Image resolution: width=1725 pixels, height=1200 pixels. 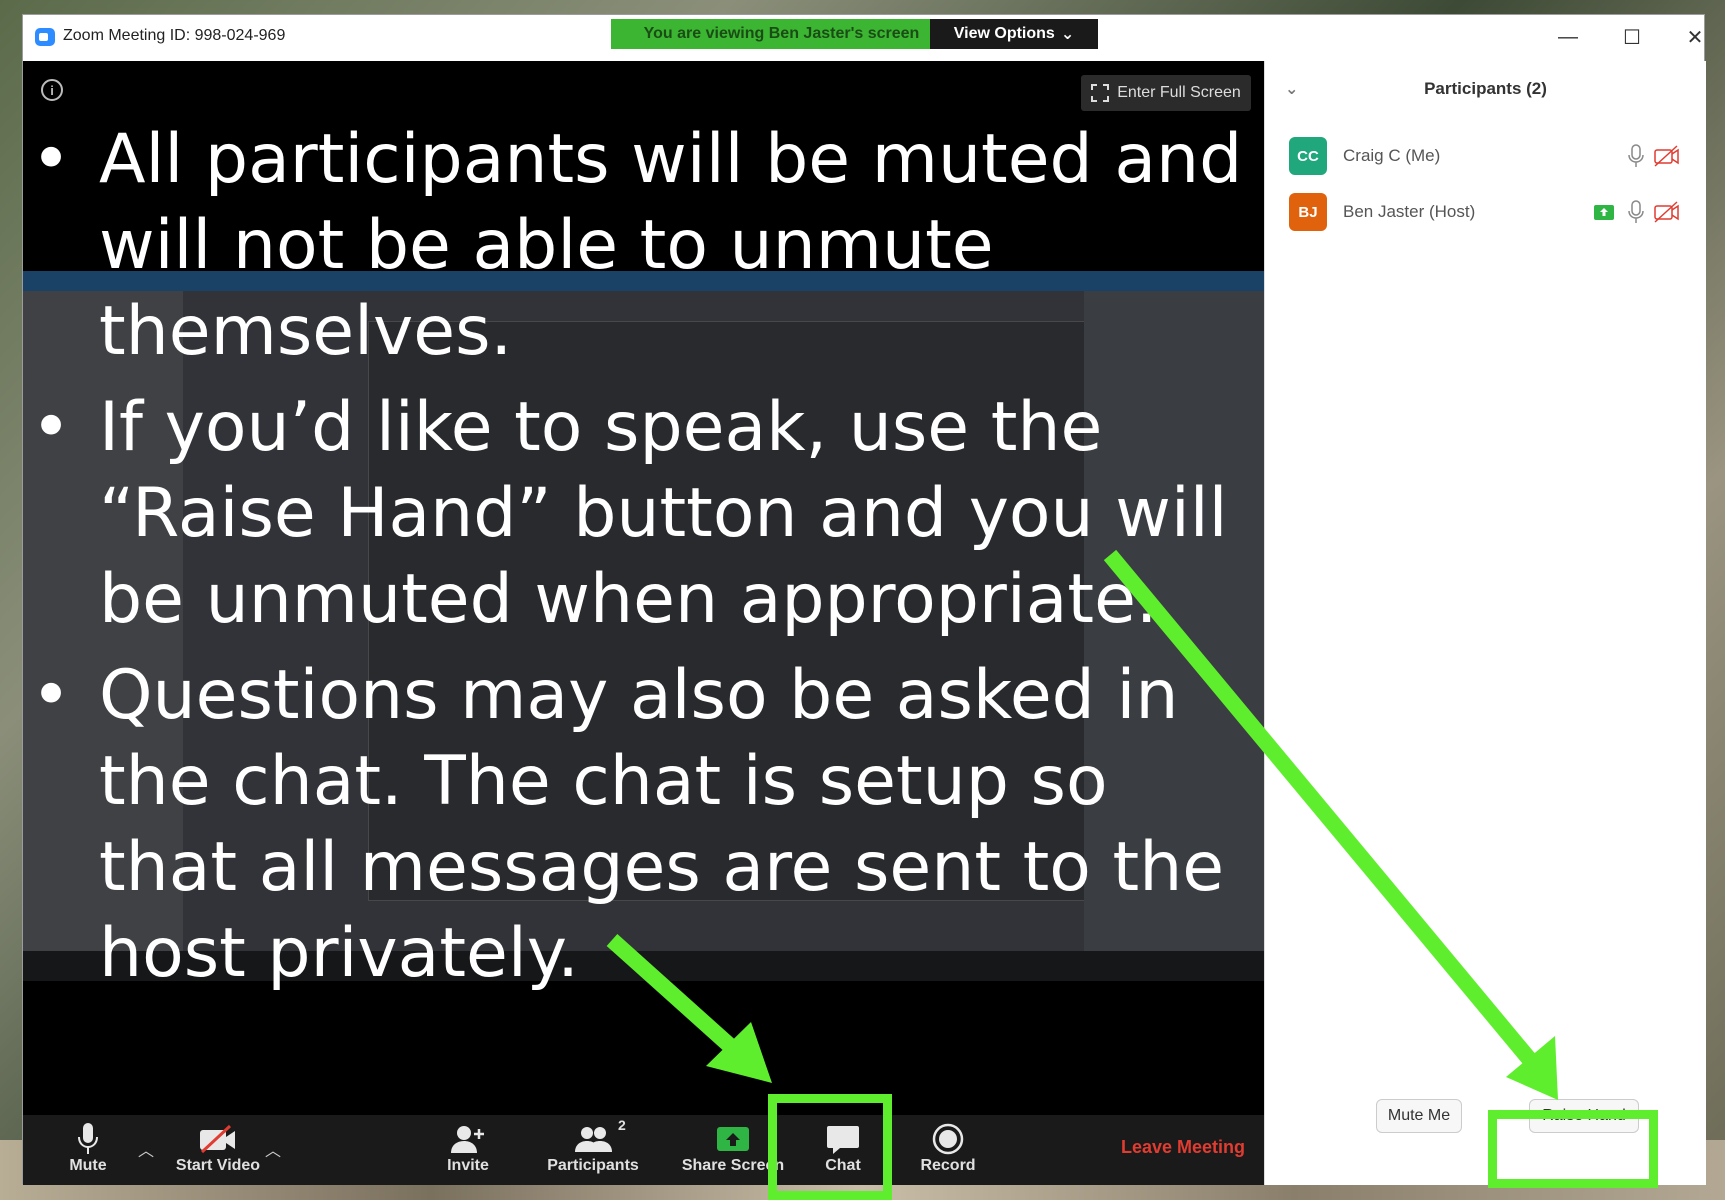 I want to click on participant-name: Craig C (Me), so click(x=1392, y=155).